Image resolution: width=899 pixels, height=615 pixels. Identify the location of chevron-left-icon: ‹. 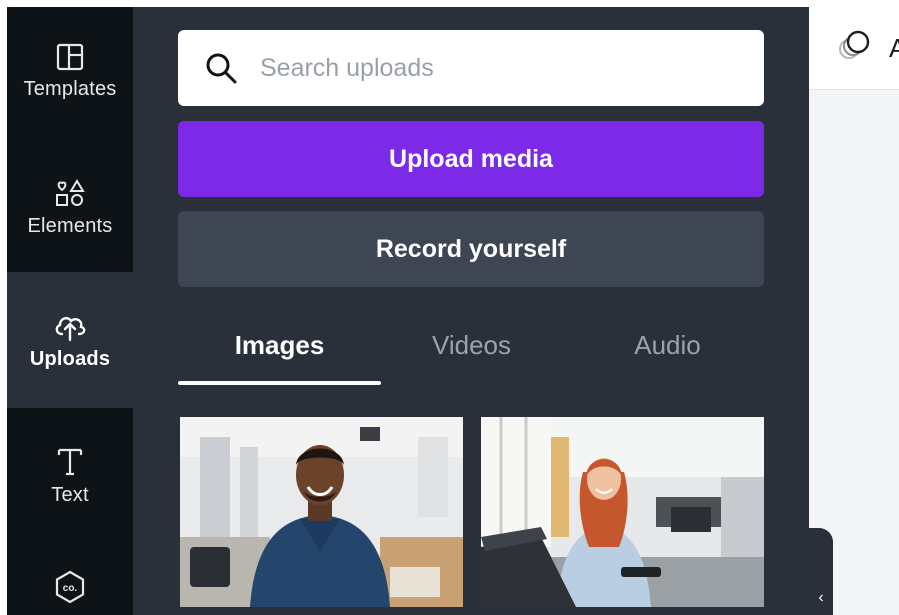
(821, 597).